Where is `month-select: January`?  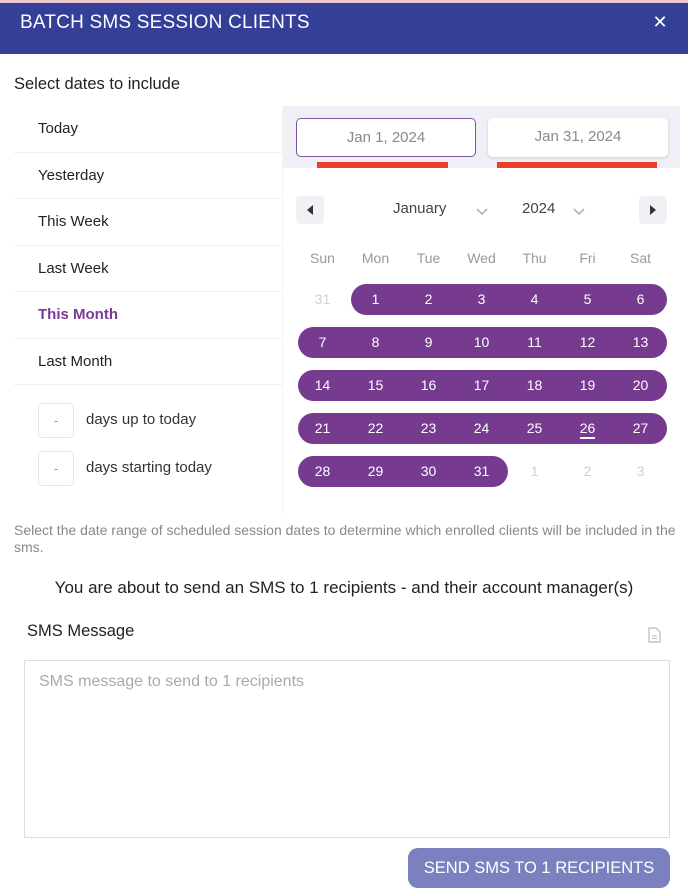
month-select: January is located at coordinates (419, 208).